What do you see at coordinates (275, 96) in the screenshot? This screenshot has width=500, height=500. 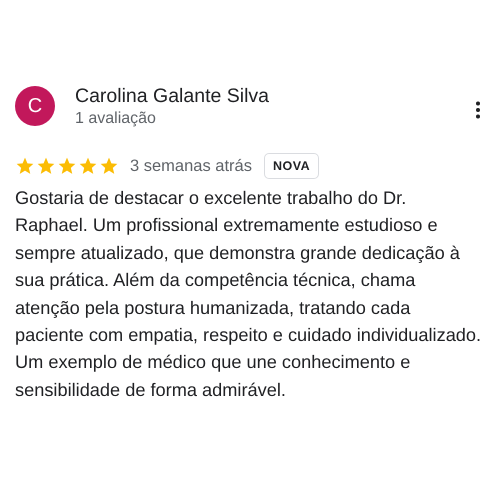 I see `author-name: Carolina Galante Silva` at bounding box center [275, 96].